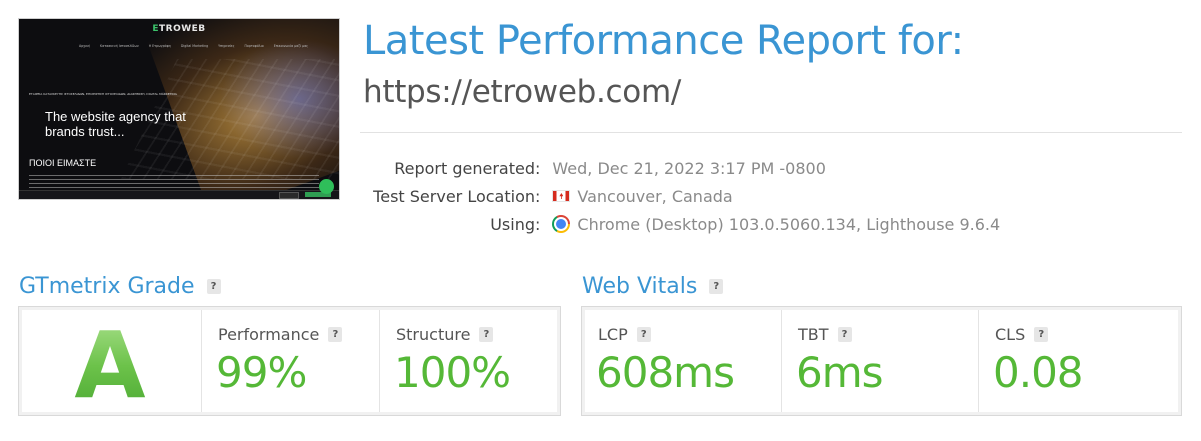  I want to click on web-vitals-heading: Web Vitals ?, so click(653, 286).